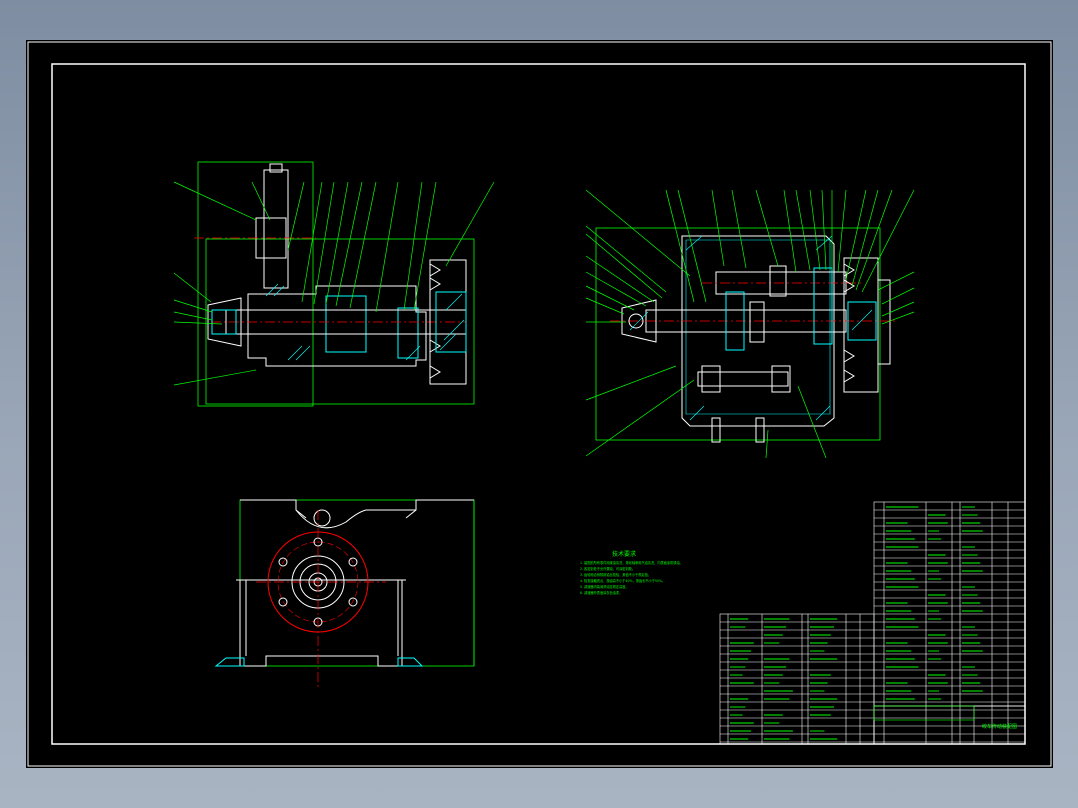 The height and width of the screenshot is (808, 1078). Describe the element at coordinates (949, 626) in the screenshot. I see `parts-list-rows-upper` at that location.